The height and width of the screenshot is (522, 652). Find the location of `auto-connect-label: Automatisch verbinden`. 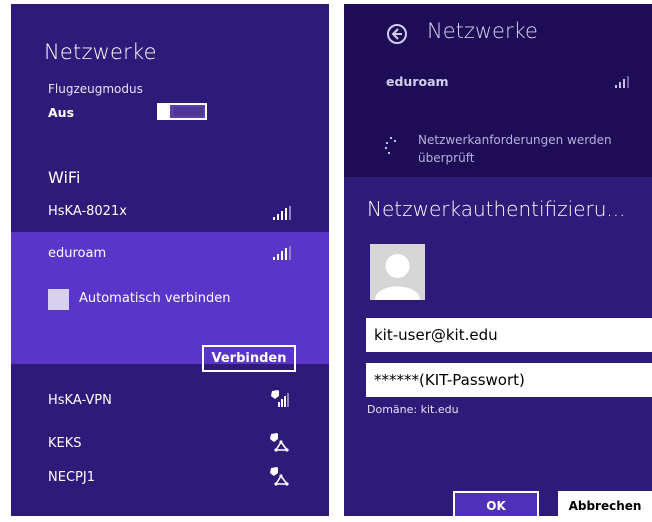

auto-connect-label: Automatisch verbinden is located at coordinates (155, 298).